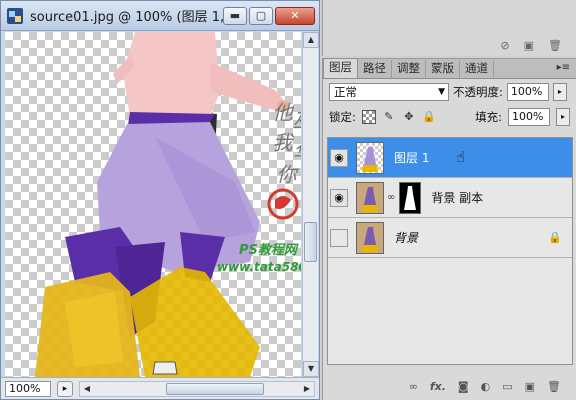 This screenshot has width=576, height=400. What do you see at coordinates (527, 92) in the screenshot?
I see `opacity-field: 100%` at bounding box center [527, 92].